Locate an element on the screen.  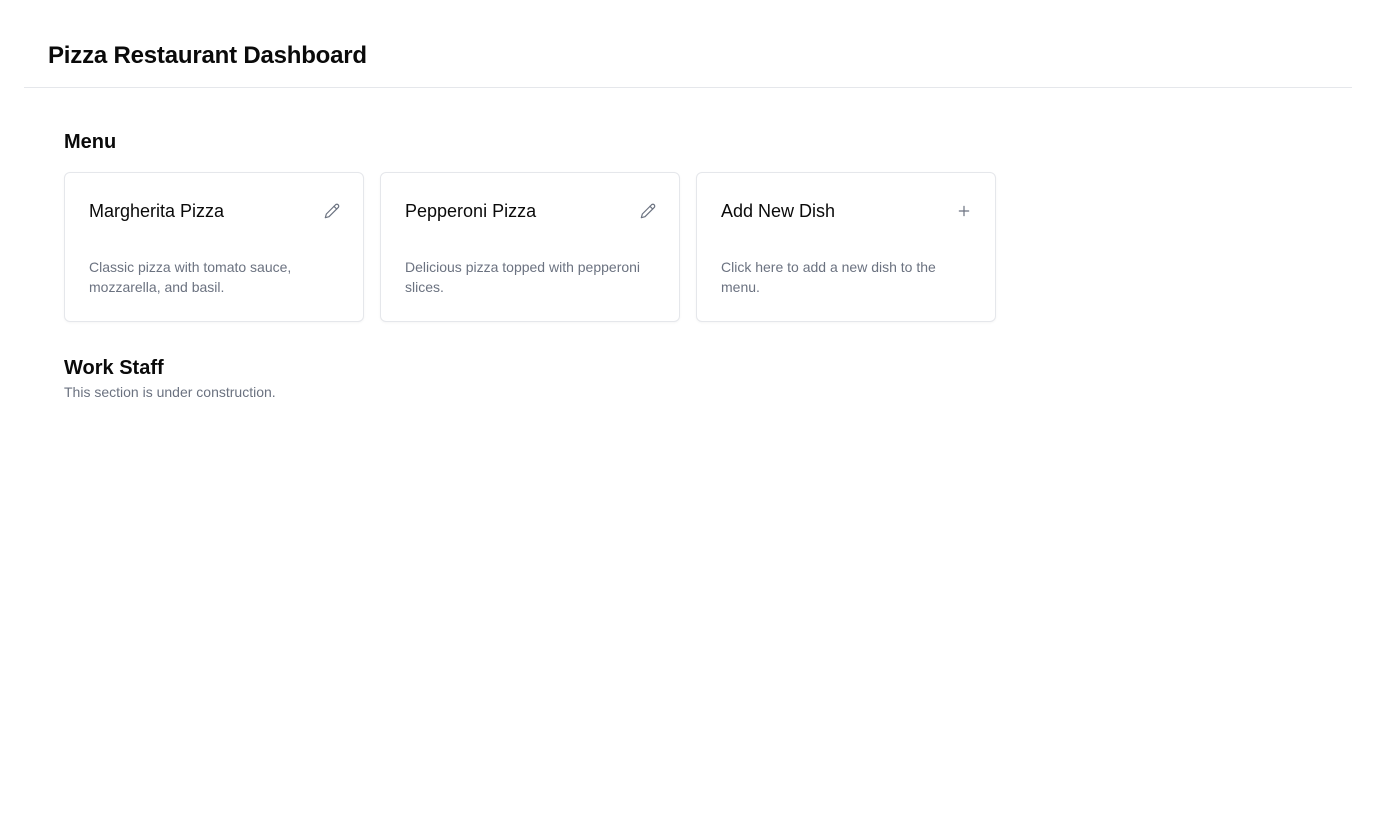
work-staff-description: This section is under construction. is located at coordinates (170, 392).